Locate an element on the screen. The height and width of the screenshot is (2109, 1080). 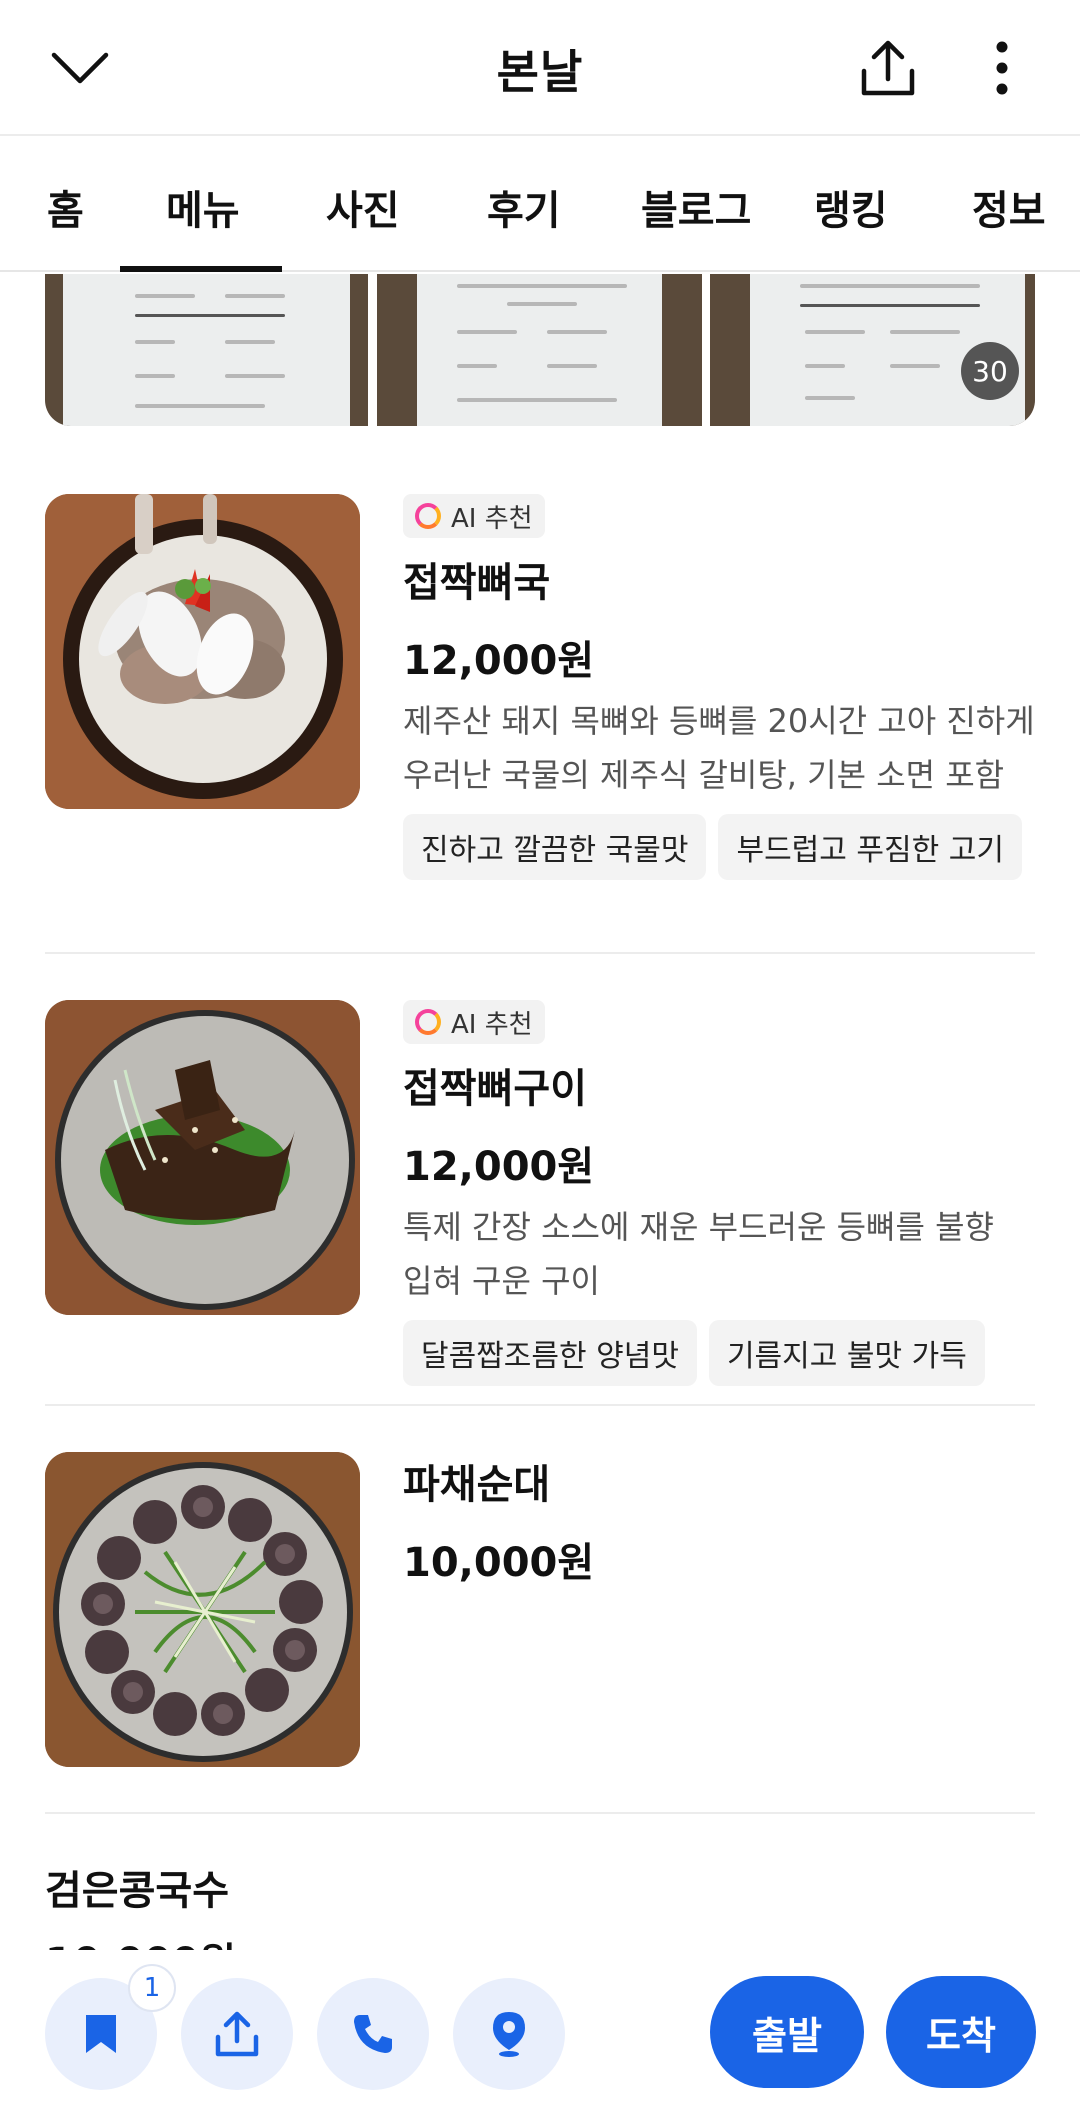
bookmark-icon is located at coordinates (101, 2034).